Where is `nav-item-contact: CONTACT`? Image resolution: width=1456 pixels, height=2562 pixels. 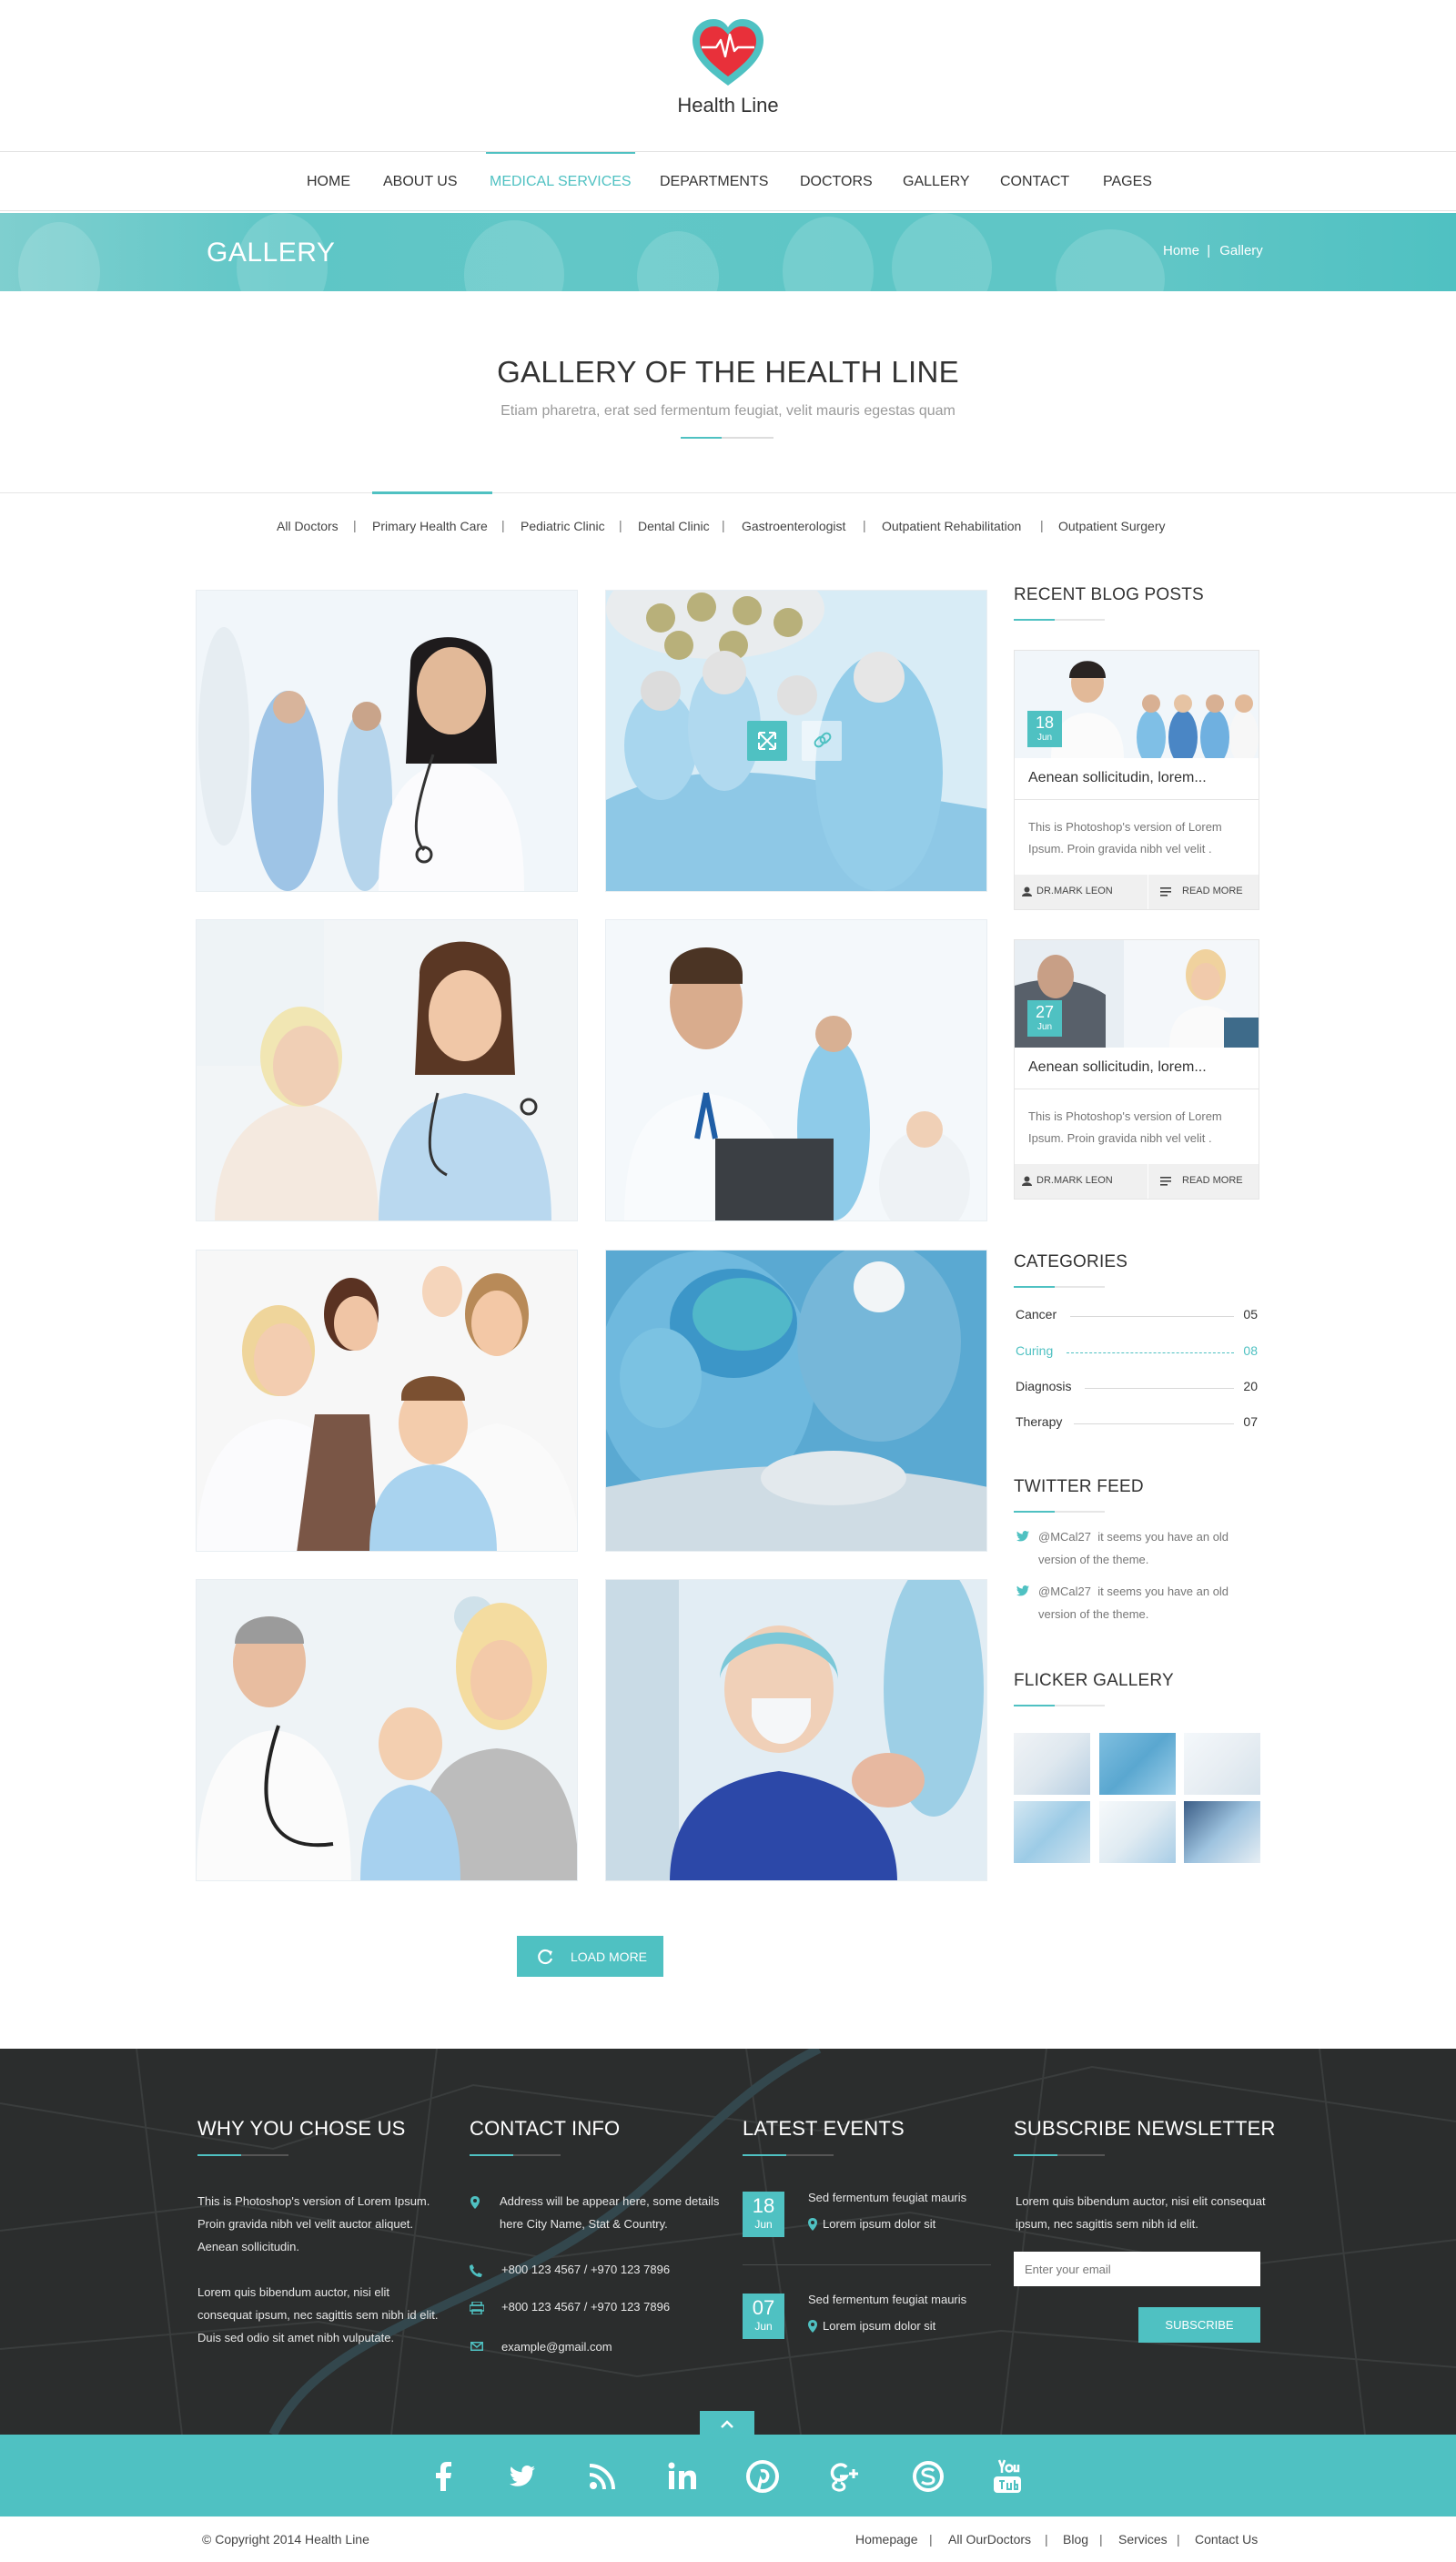
nav-item-contact: CONTACT is located at coordinates (1034, 182).